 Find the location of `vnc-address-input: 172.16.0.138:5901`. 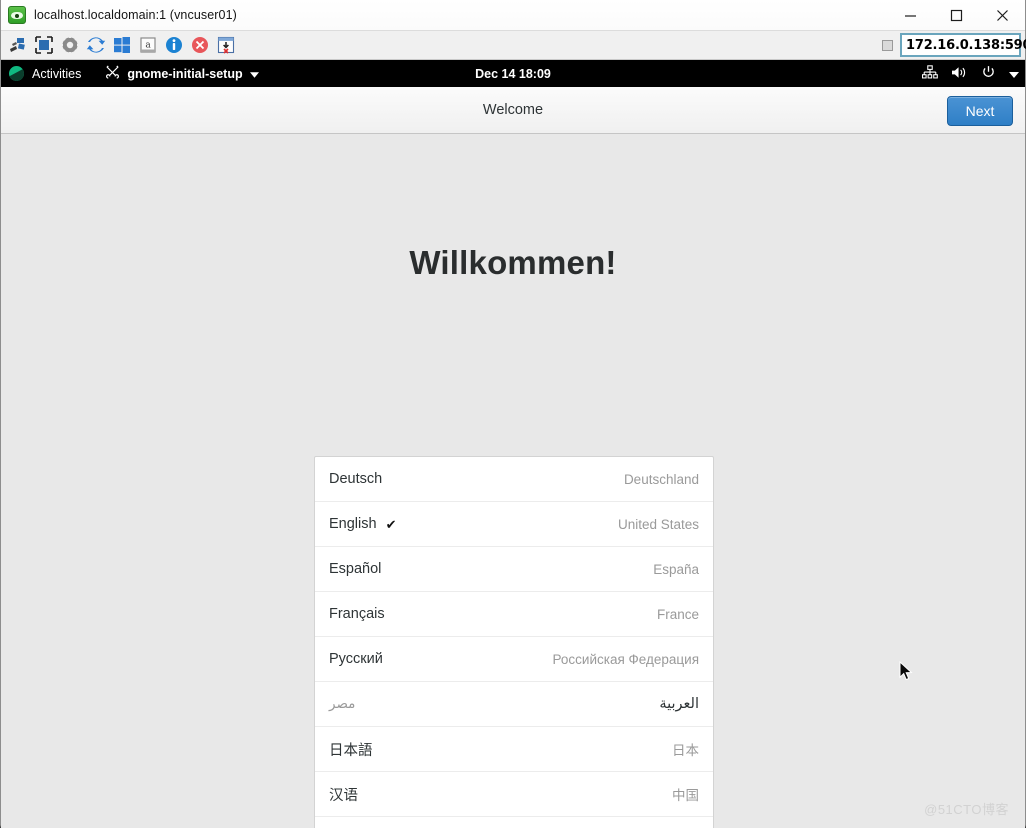

vnc-address-input: 172.16.0.138:5901 is located at coordinates (963, 45).